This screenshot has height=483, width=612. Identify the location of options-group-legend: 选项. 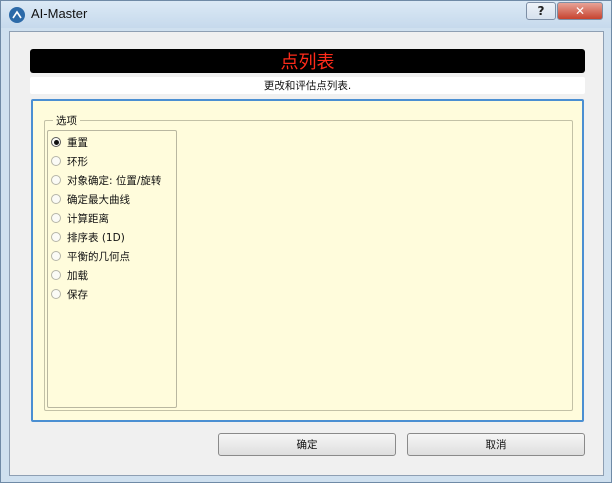
(66, 120).